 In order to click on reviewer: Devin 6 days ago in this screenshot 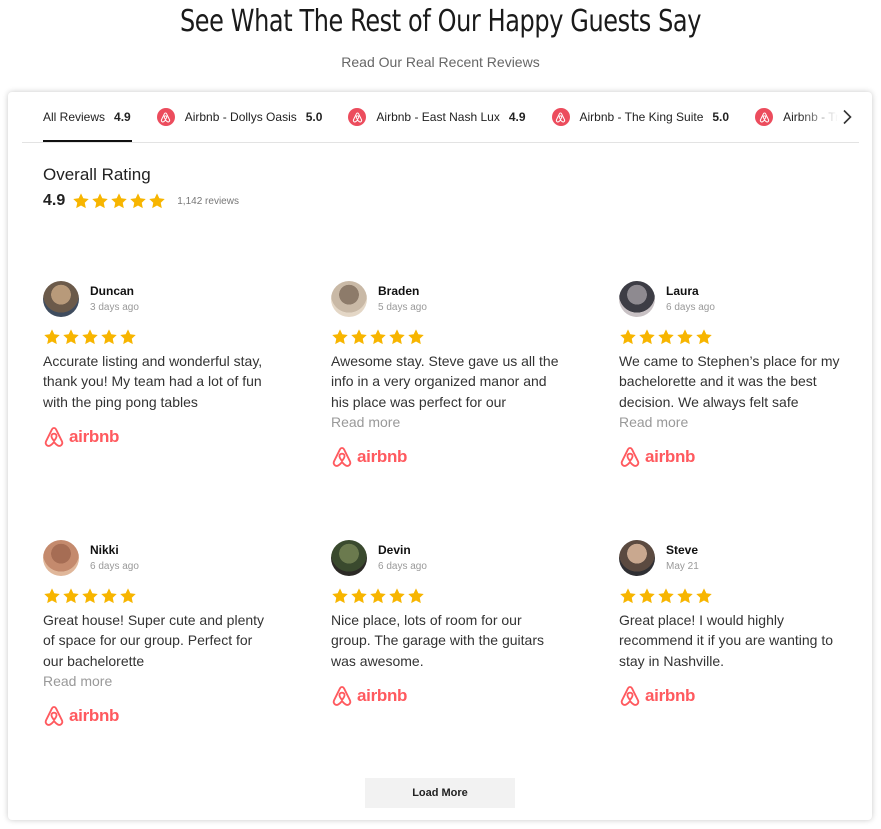, I will do `click(451, 558)`.